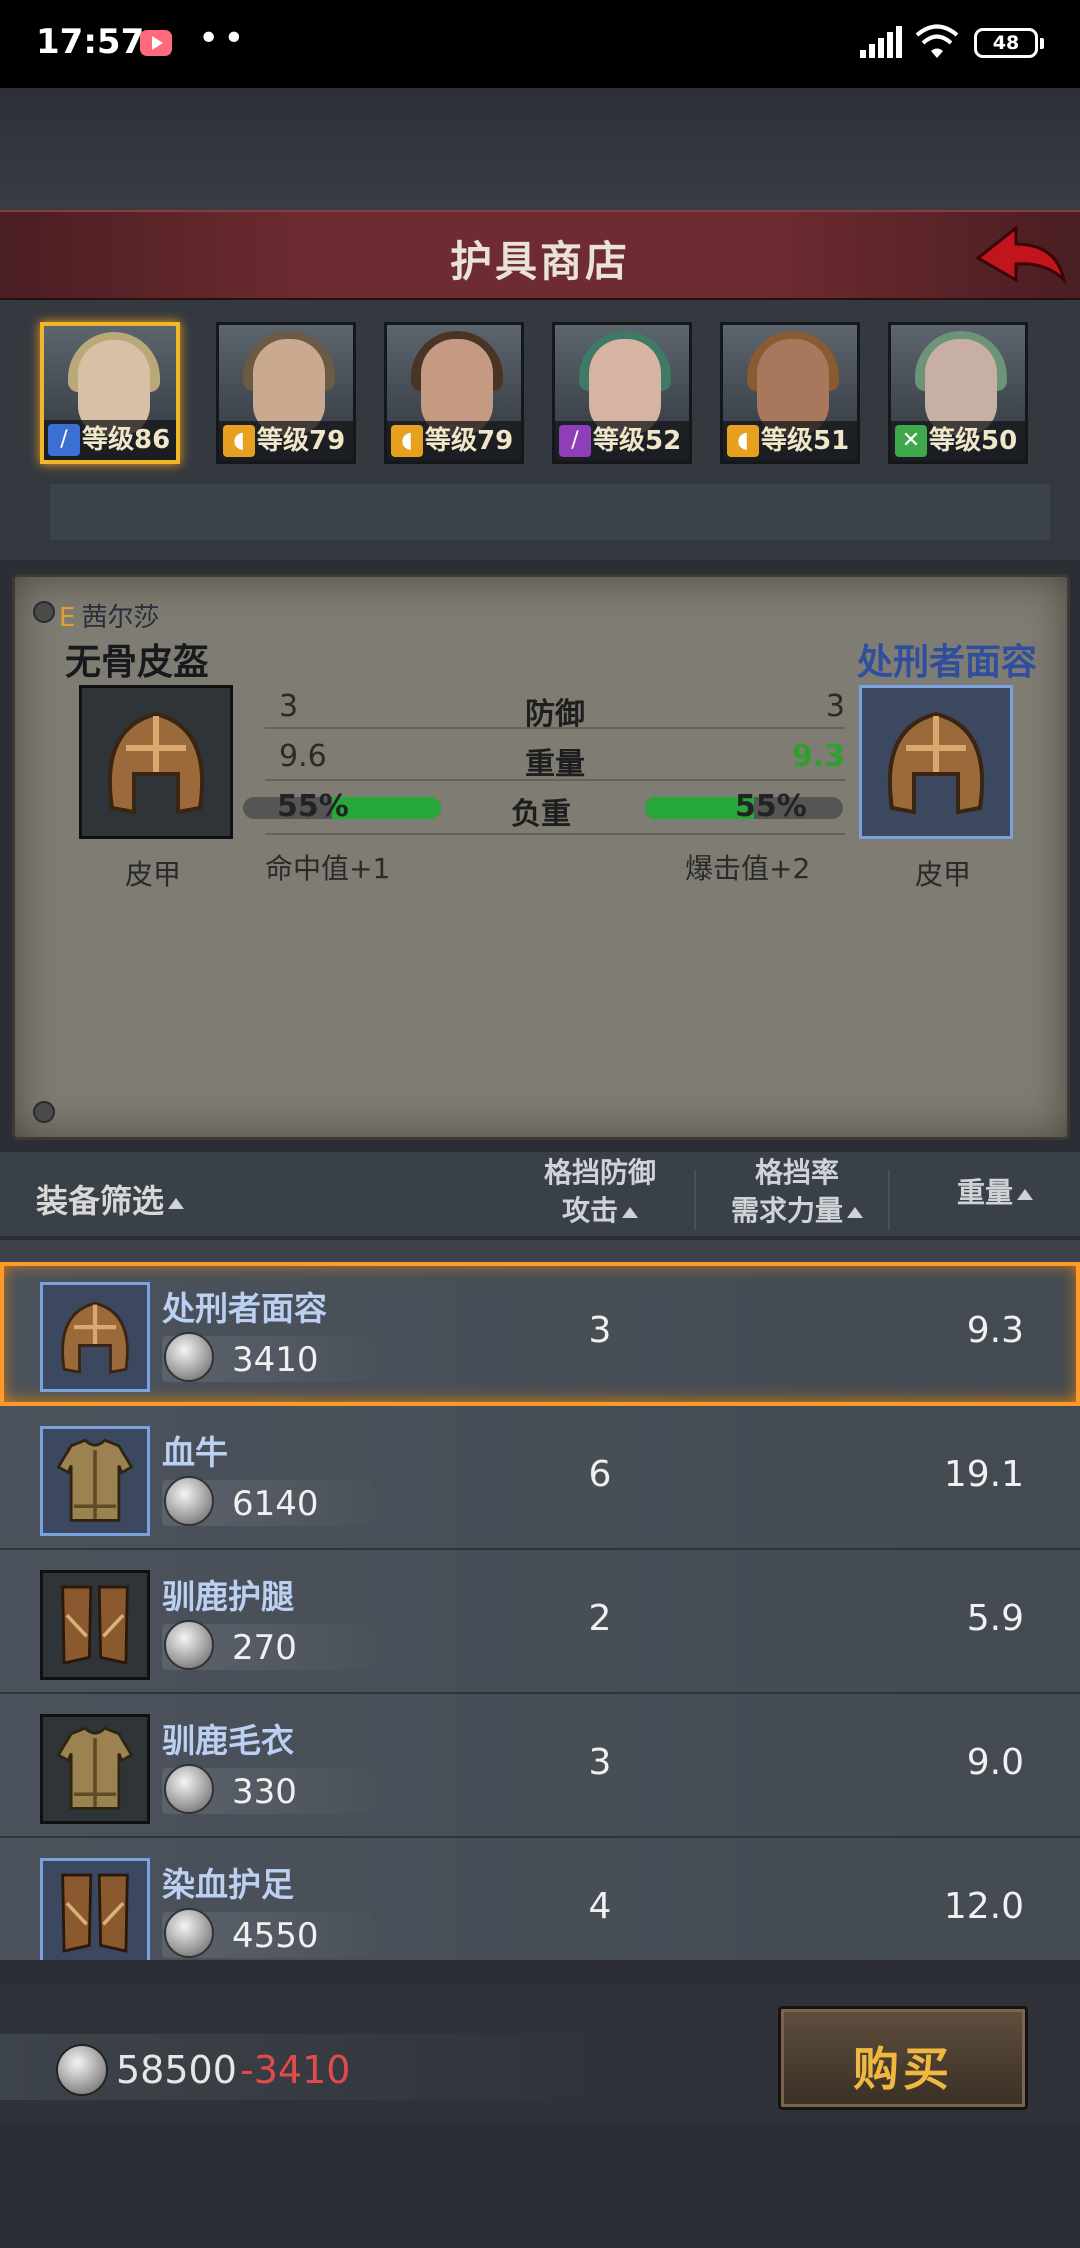  Describe the element at coordinates (984, 1192) in the screenshot. I see `column-label: 重量` at that location.